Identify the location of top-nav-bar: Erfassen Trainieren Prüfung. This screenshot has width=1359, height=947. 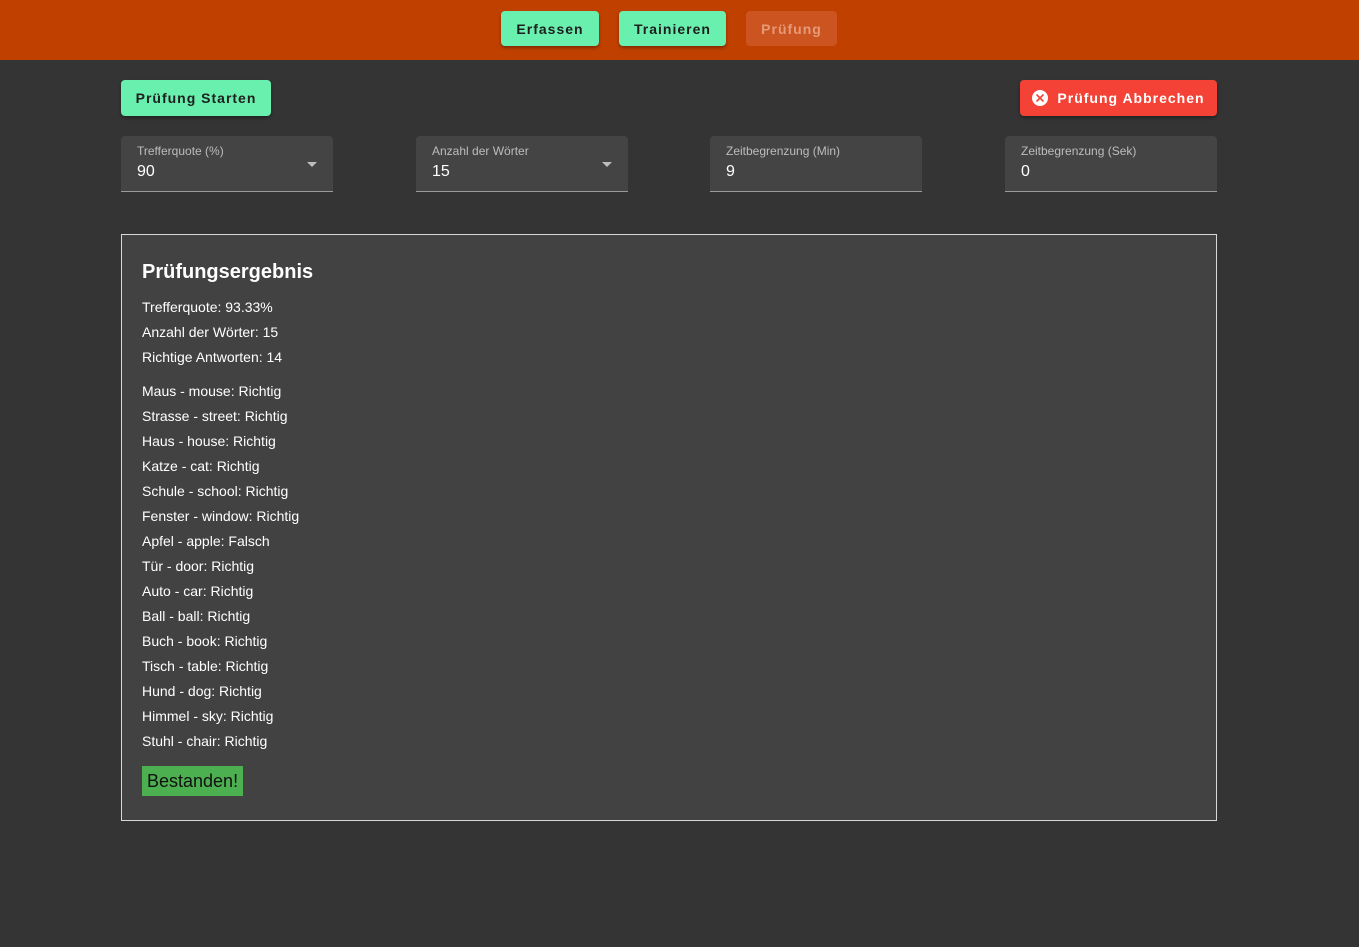
(679, 30).